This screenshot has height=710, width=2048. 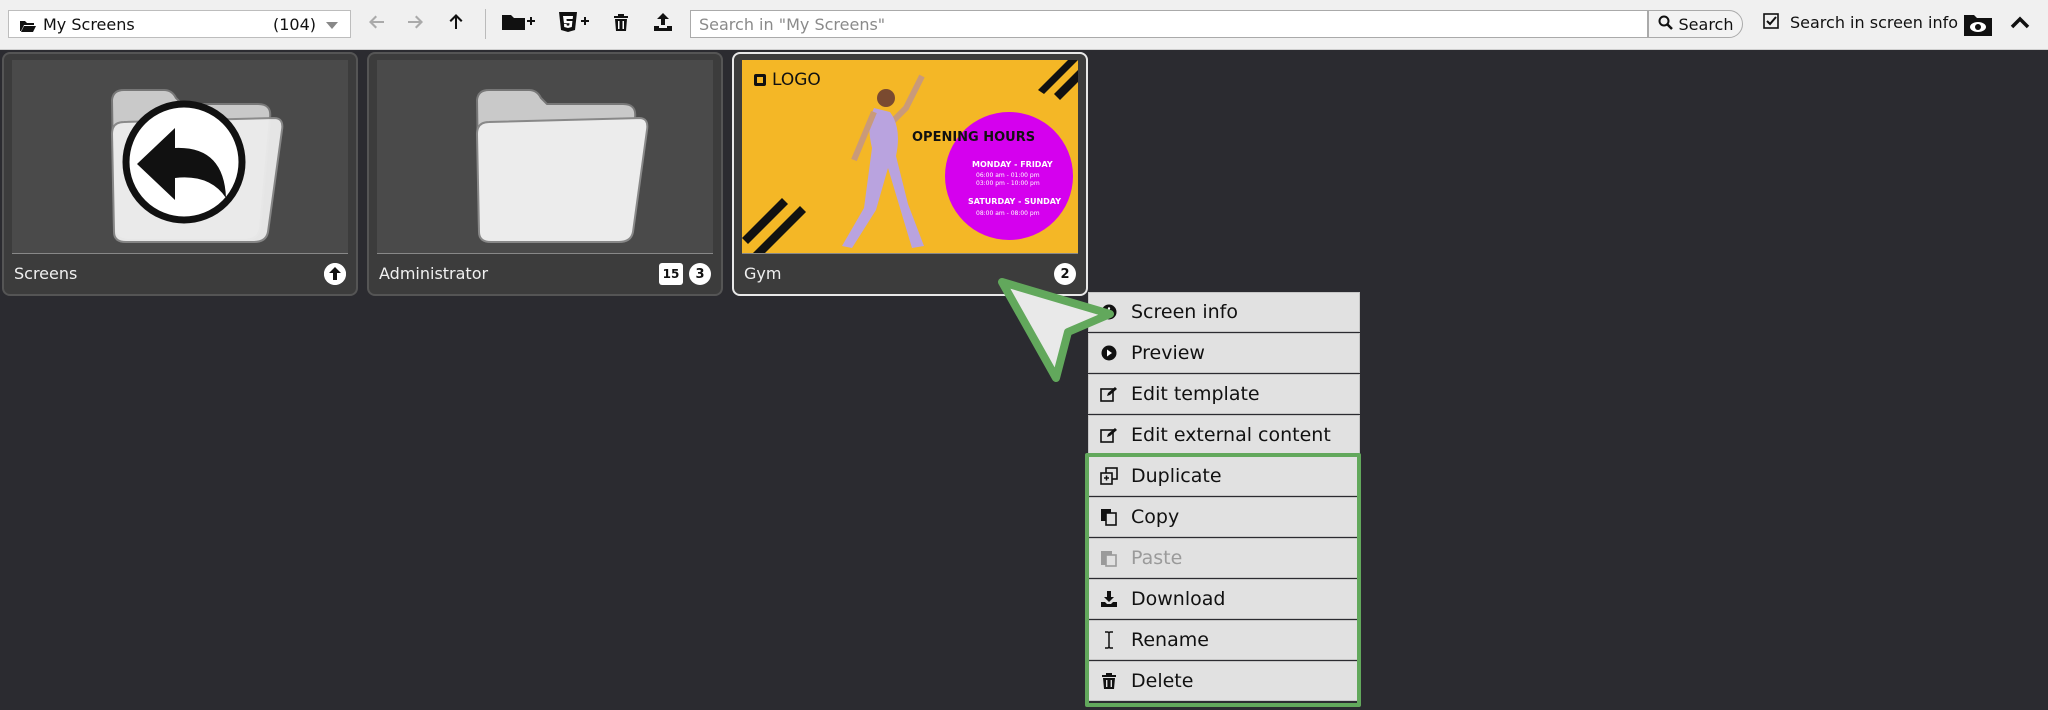 I want to click on chevron-up-icon, so click(x=2020, y=23).